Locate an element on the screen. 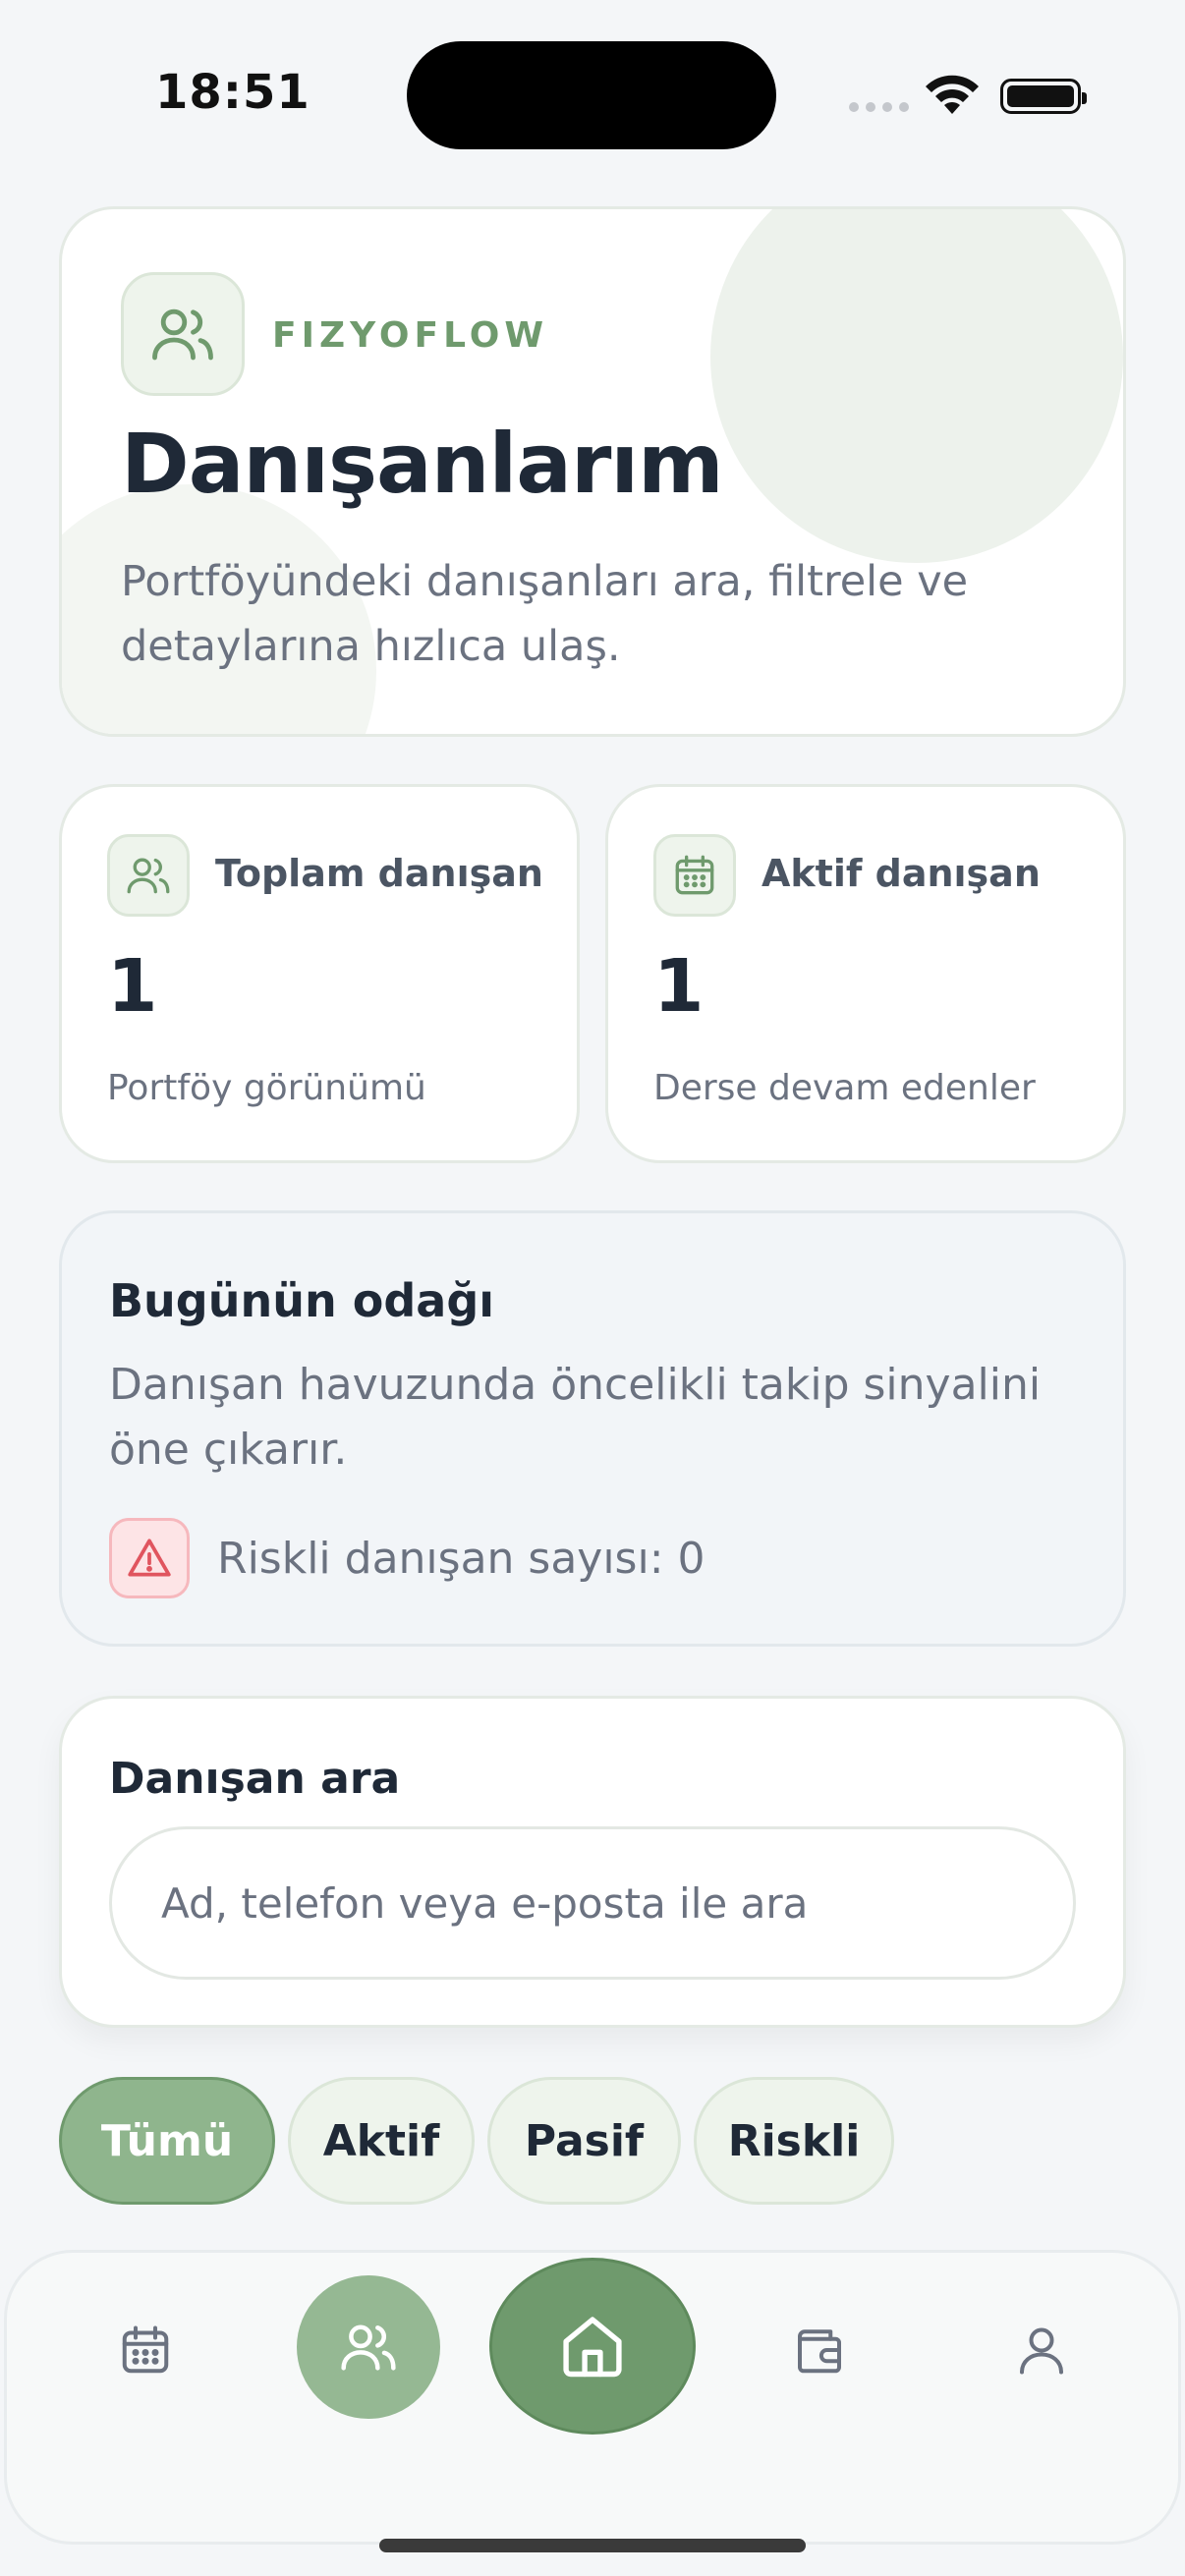 The height and width of the screenshot is (2576, 1185). signal-icon is located at coordinates (879, 107).